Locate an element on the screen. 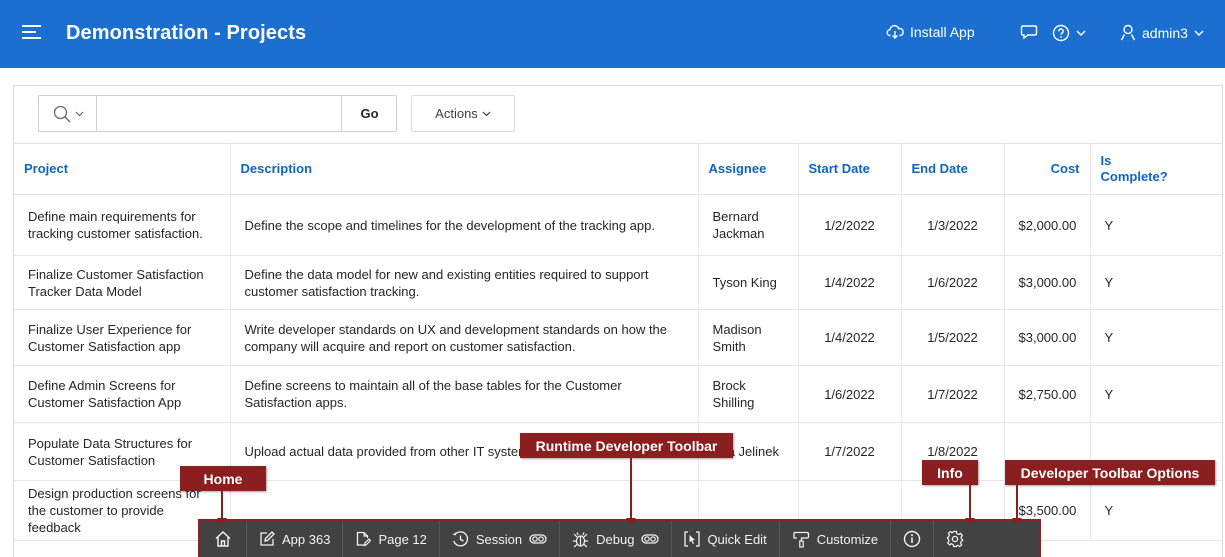 This screenshot has height=557, width=1225. toolbar-options-callout: Developer Toolbar Options is located at coordinates (1110, 472).